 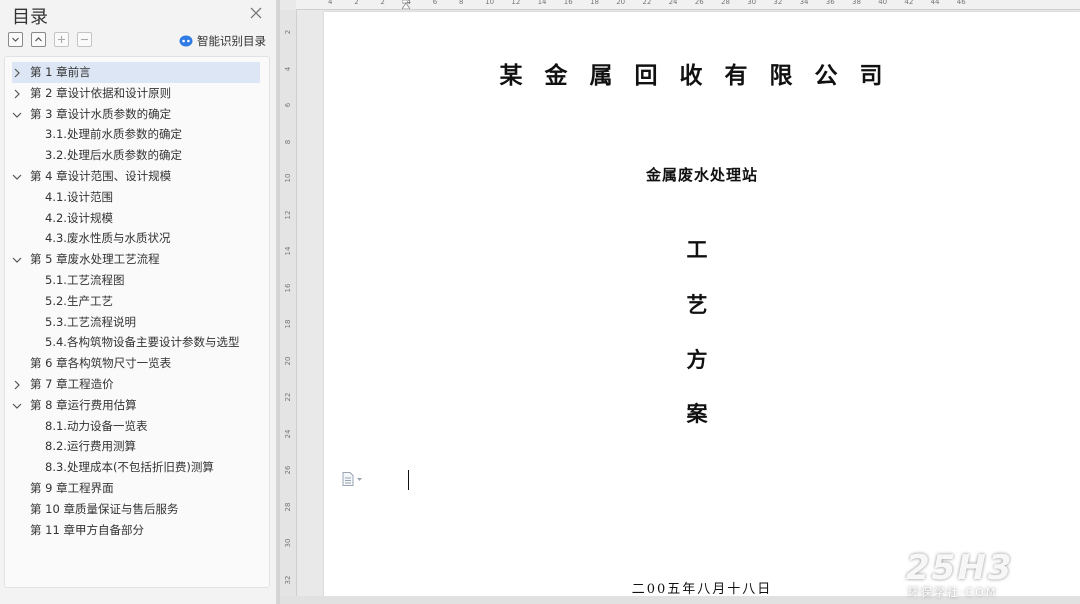 I want to click on toc-item-label: 第 5 章废水处理工艺流程, so click(x=95, y=259).